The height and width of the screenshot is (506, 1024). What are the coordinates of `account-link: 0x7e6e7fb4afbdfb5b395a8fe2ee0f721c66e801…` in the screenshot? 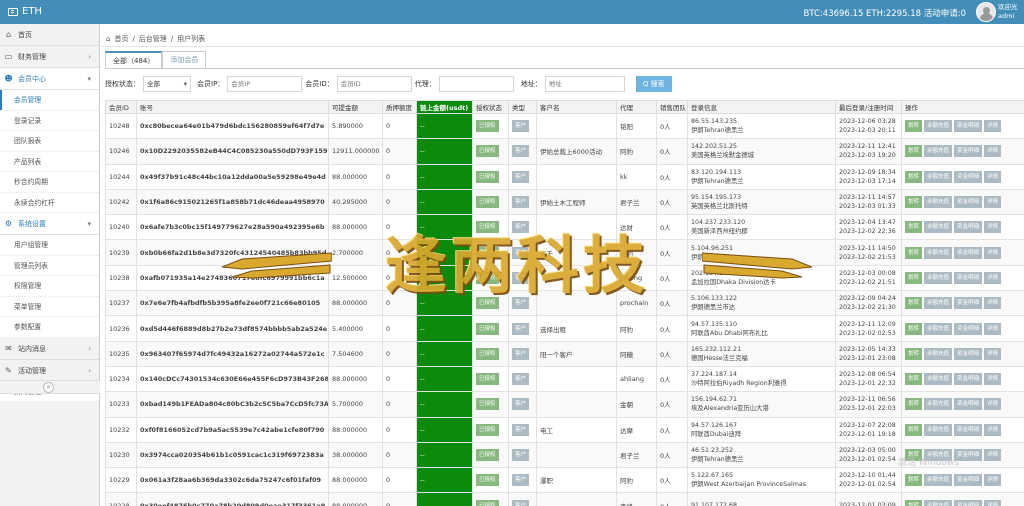 It's located at (232, 303).